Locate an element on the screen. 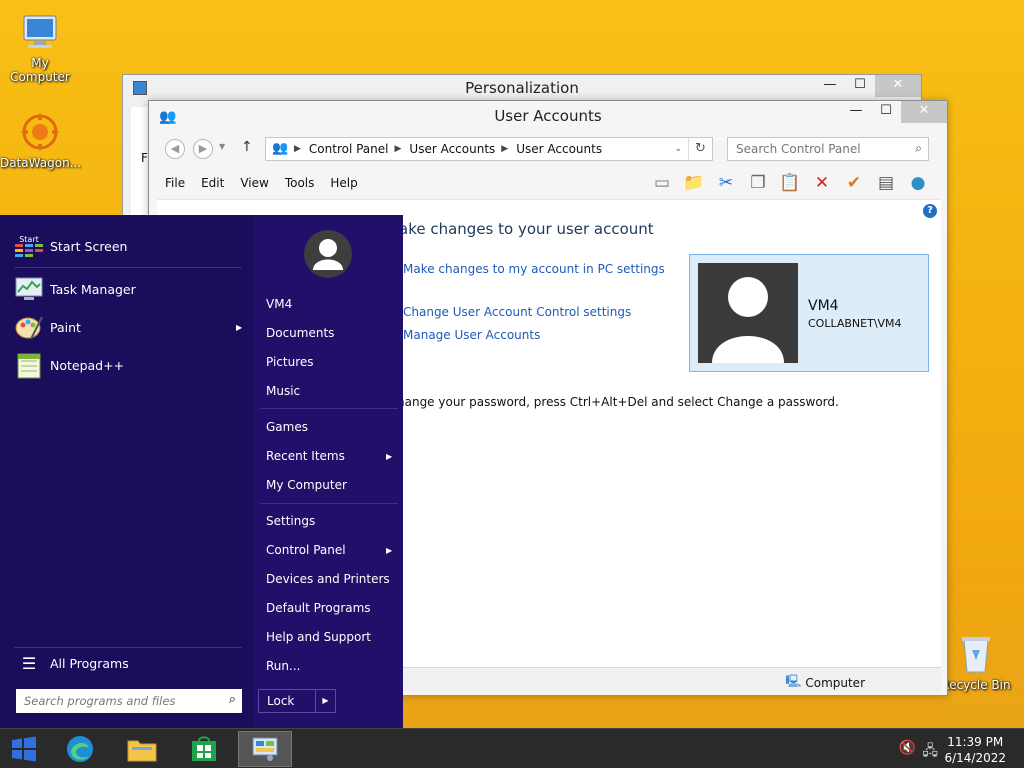 Image resolution: width=1024 pixels, height=768 pixels. start-user-name: VM4 is located at coordinates (279, 304).